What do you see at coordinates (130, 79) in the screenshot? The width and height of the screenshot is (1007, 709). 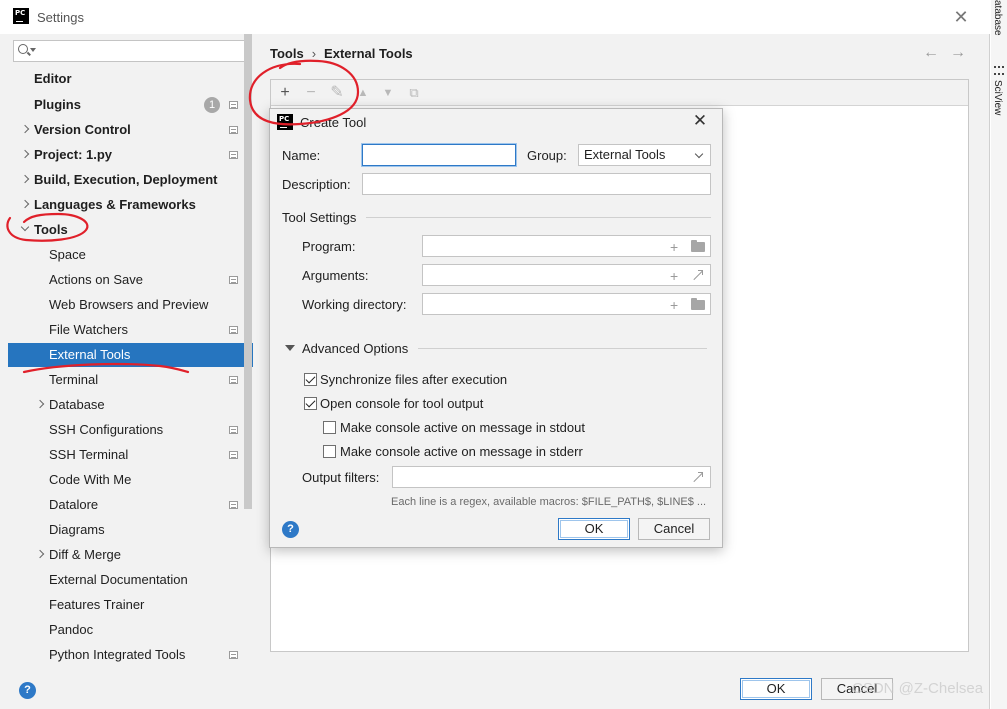 I see `tree-item-editor: Editor` at bounding box center [130, 79].